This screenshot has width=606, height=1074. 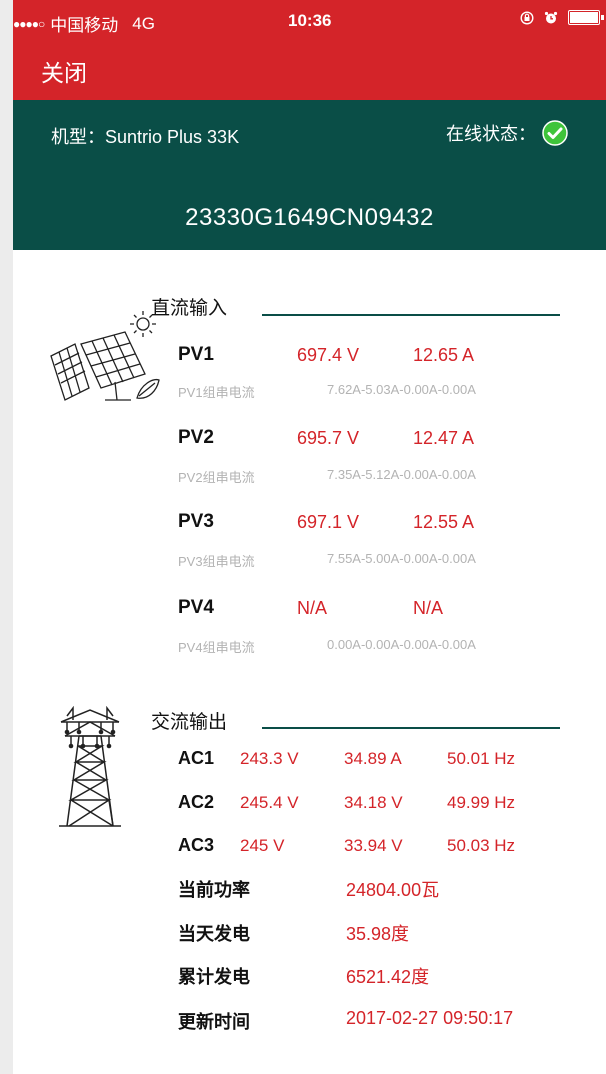 I want to click on ac3-current: 33.94 V, so click(x=373, y=845).